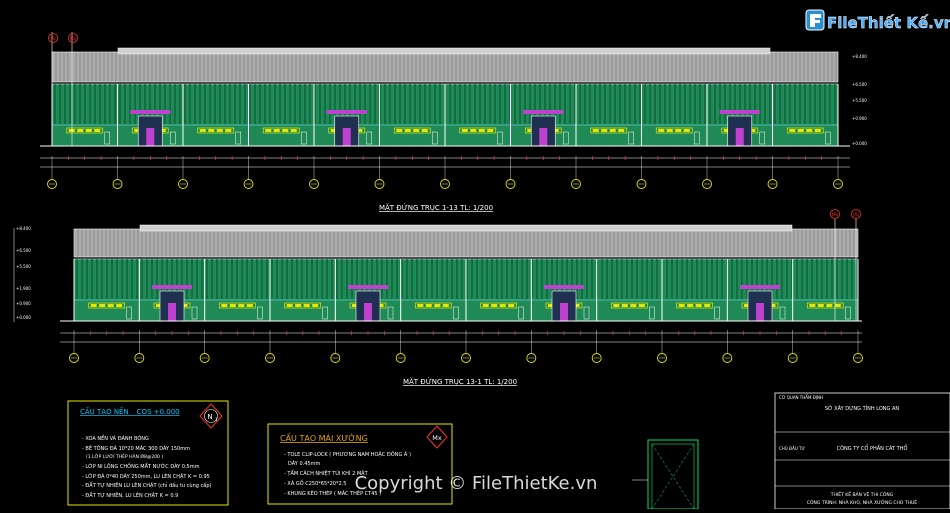 The image size is (950, 513). I want to click on title-block-line2: SỞ XÂY DỰNG TỈNH LONG AN, so click(862, 408).